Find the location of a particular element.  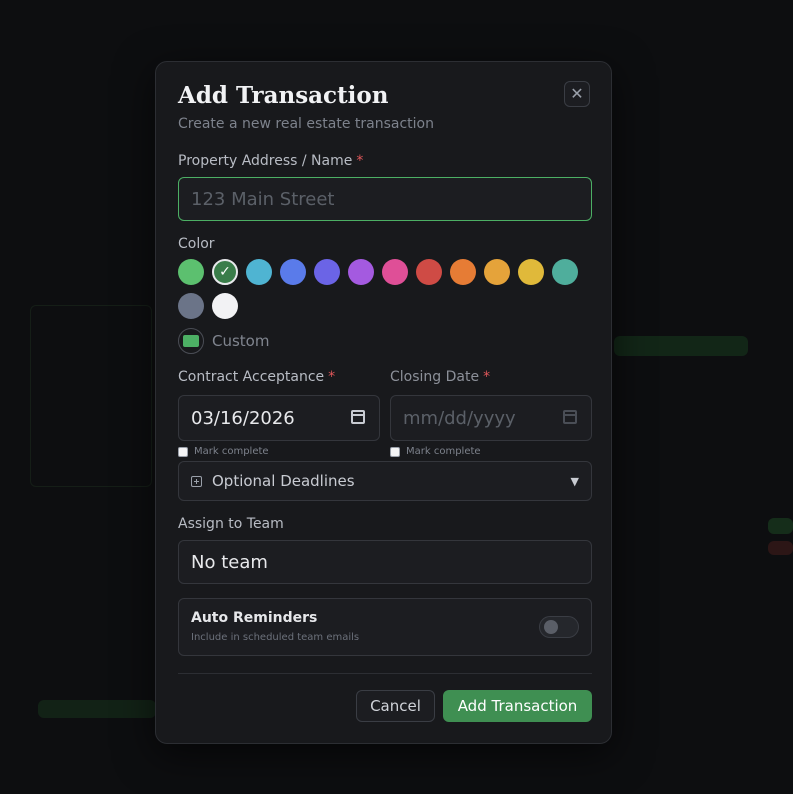

optional-deadlines-label: Optional Deadlines is located at coordinates (283, 481).